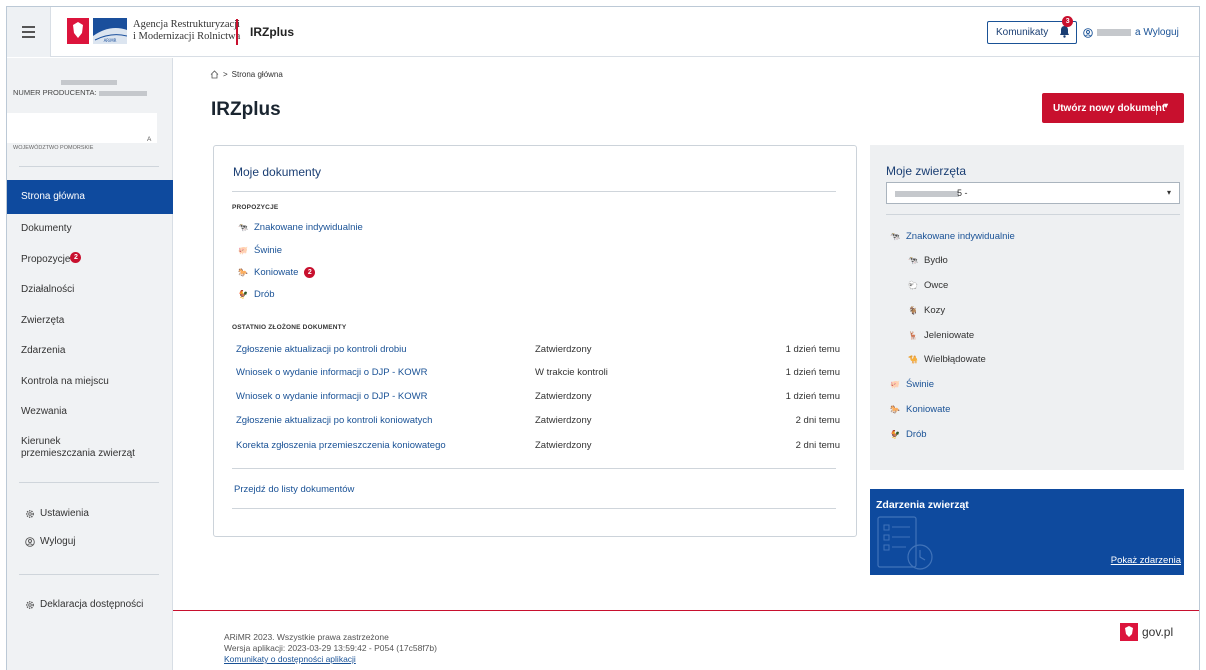 The height and width of the screenshot is (670, 1206). Describe the element at coordinates (936, 260) in the screenshot. I see `sub-label: Bydło` at that location.